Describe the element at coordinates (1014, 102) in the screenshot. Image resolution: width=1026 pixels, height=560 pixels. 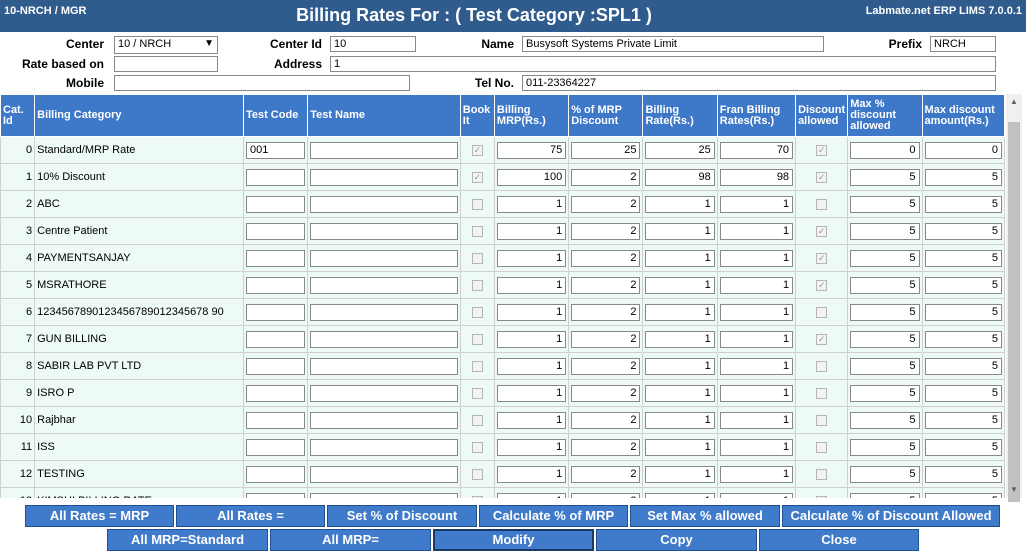
I see `scroll-up-arrow-icon: ▲` at that location.